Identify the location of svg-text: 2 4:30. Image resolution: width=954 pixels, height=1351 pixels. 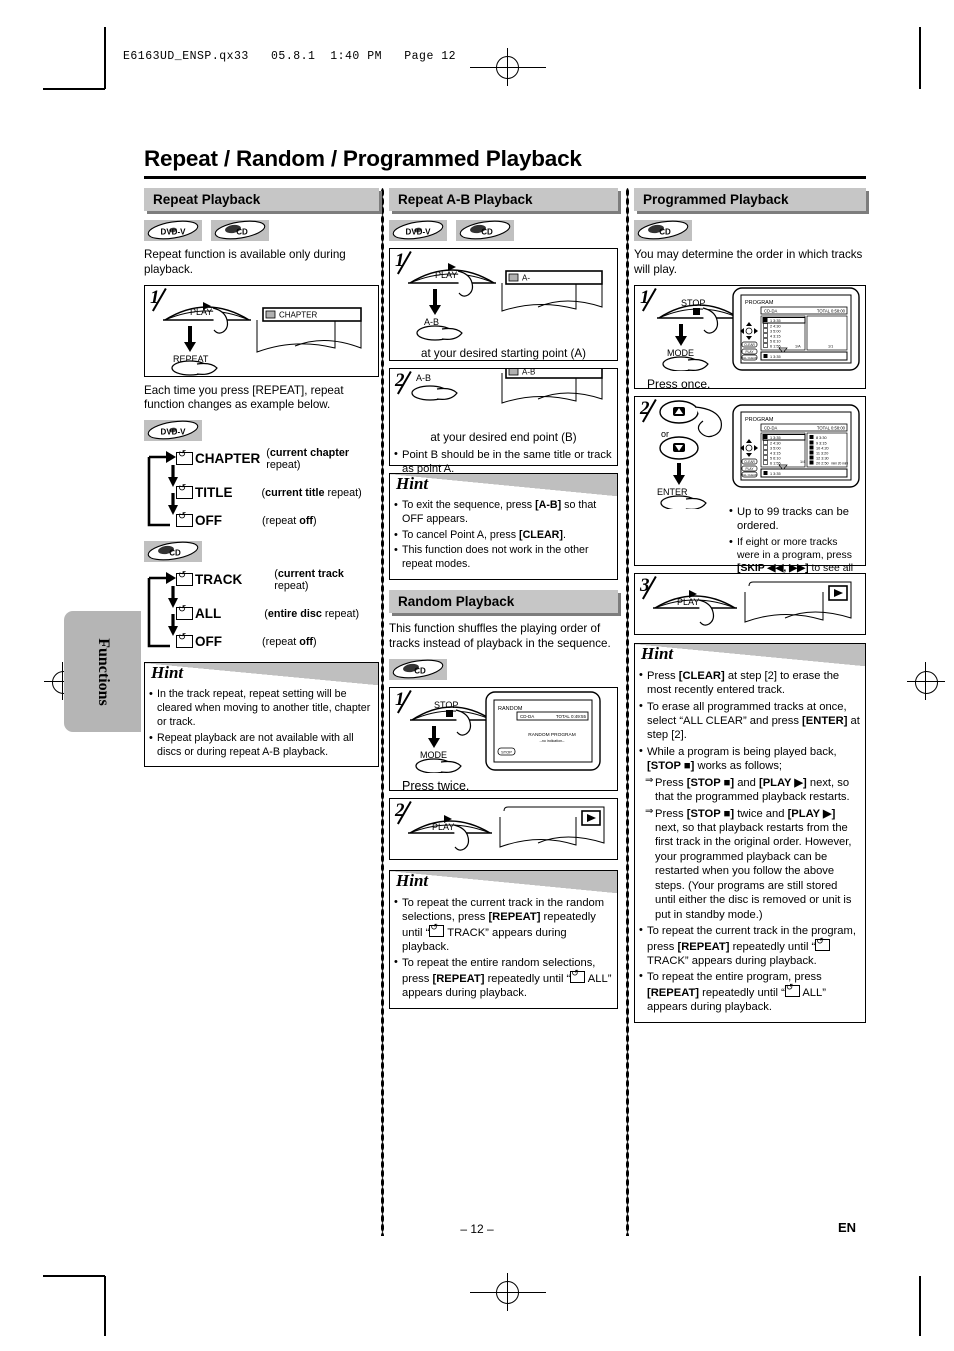
(775, 326).